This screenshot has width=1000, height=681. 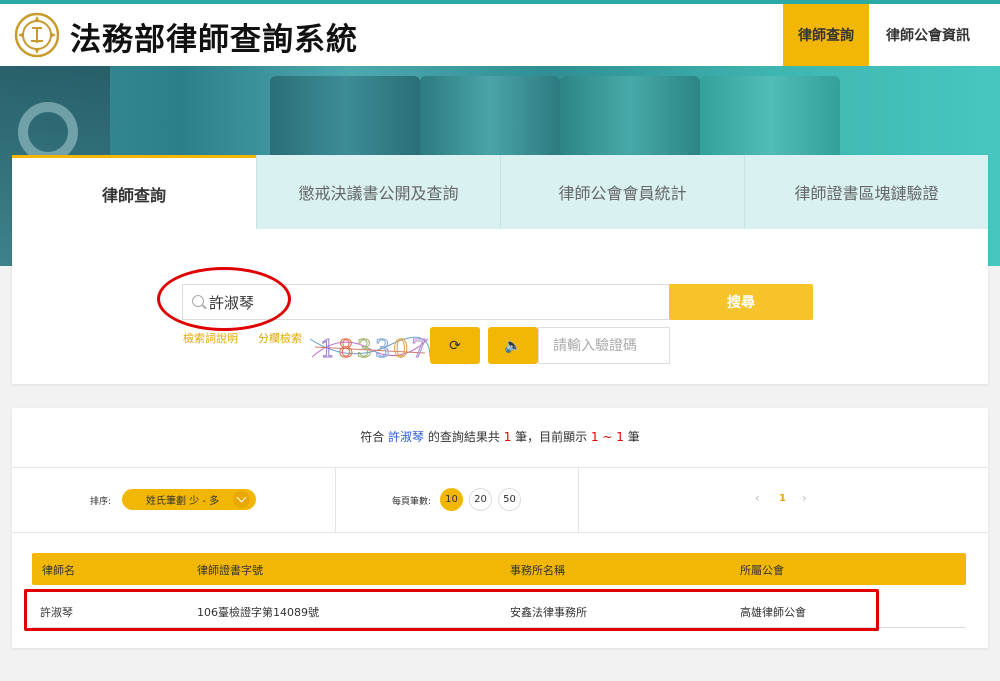 What do you see at coordinates (631, 437) in the screenshot?
I see `summary-text: 筆` at bounding box center [631, 437].